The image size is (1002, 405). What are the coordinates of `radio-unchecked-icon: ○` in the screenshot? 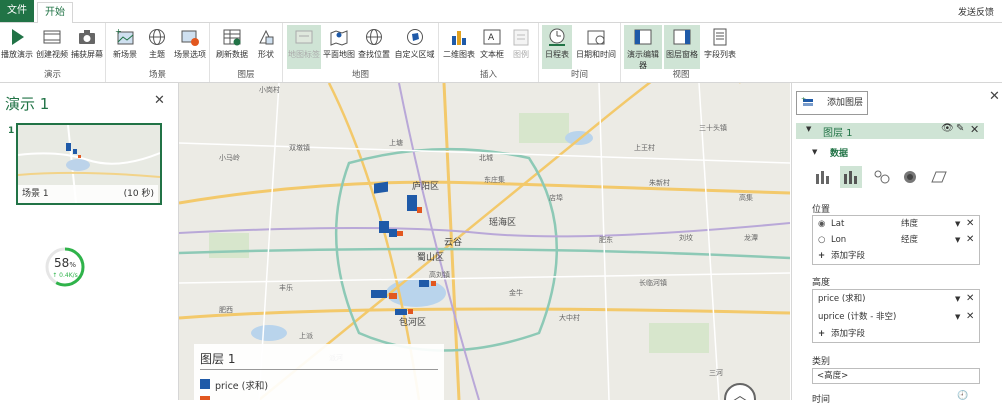 It's located at (821, 240).